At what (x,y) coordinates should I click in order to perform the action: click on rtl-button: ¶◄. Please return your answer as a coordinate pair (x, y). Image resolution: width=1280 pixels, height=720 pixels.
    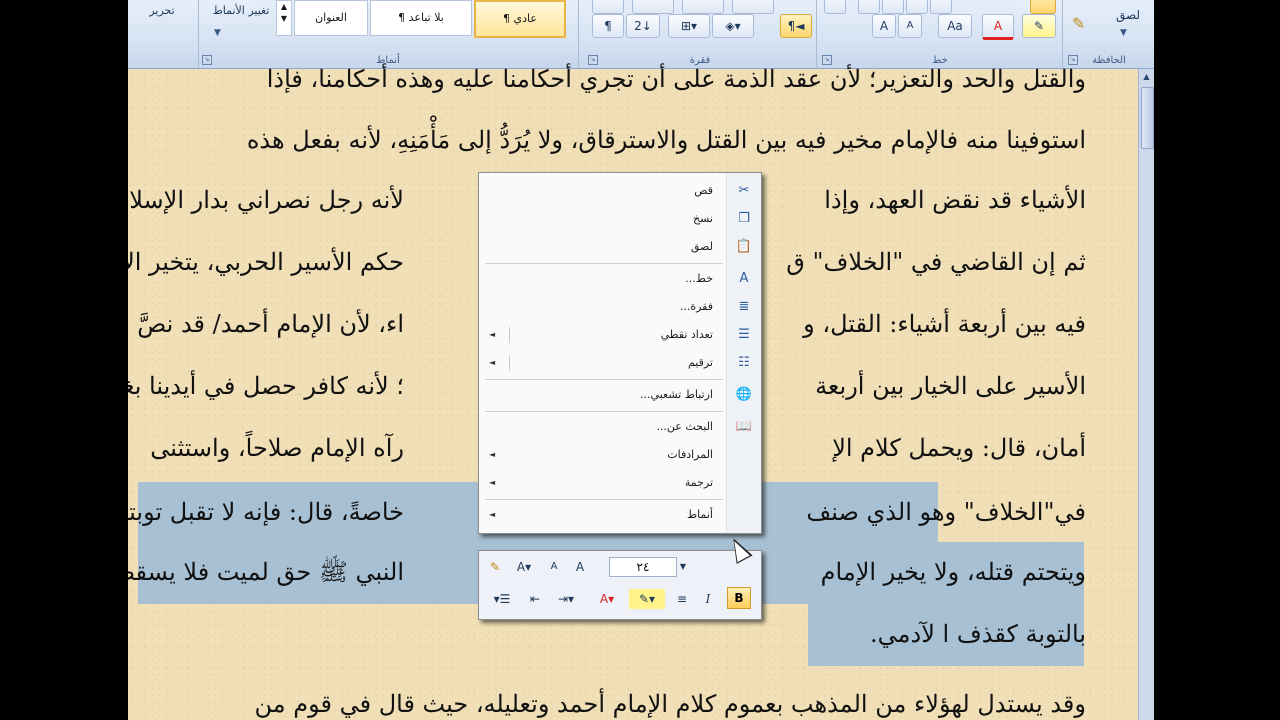
    Looking at the image, I should click on (796, 26).